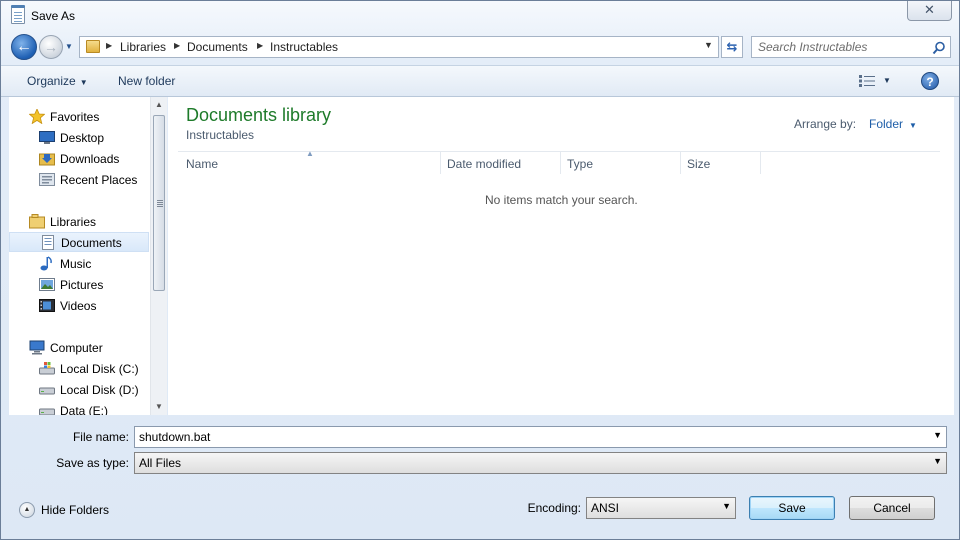 This screenshot has width=960, height=540. I want to click on column-header-type: Type, so click(580, 164).